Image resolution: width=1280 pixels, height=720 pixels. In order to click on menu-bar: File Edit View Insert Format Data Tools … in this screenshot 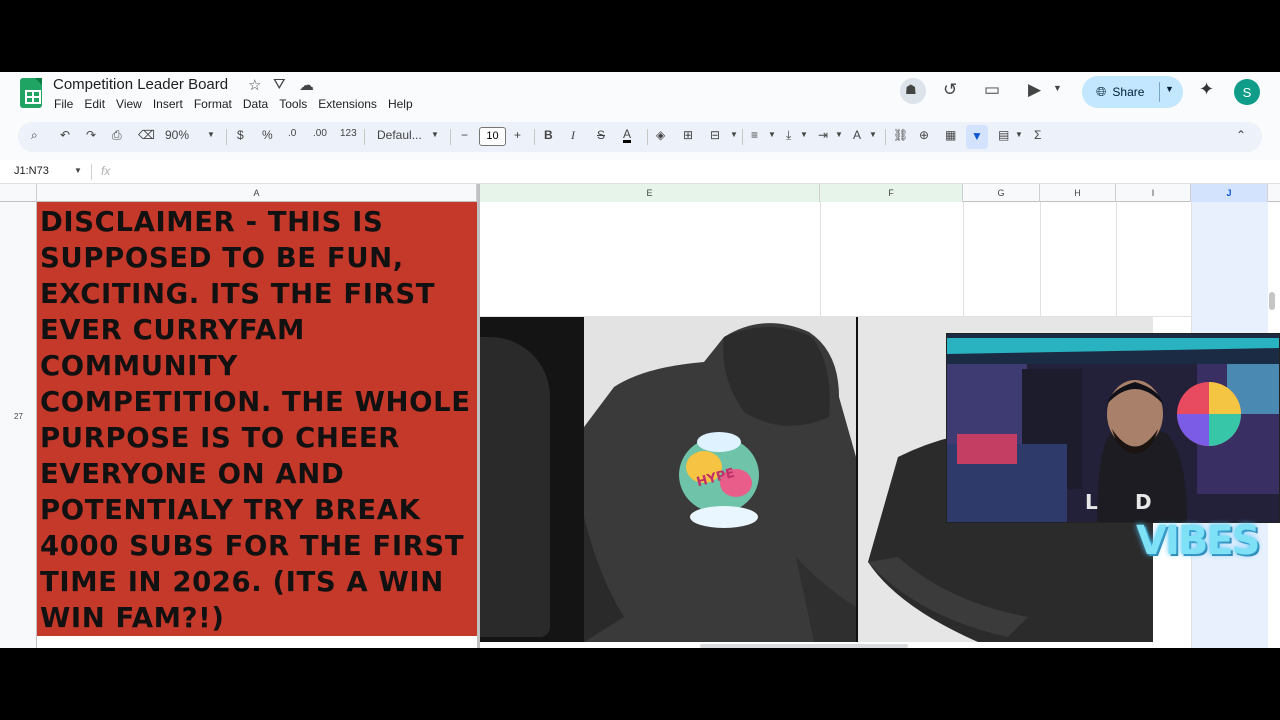, I will do `click(239, 104)`.